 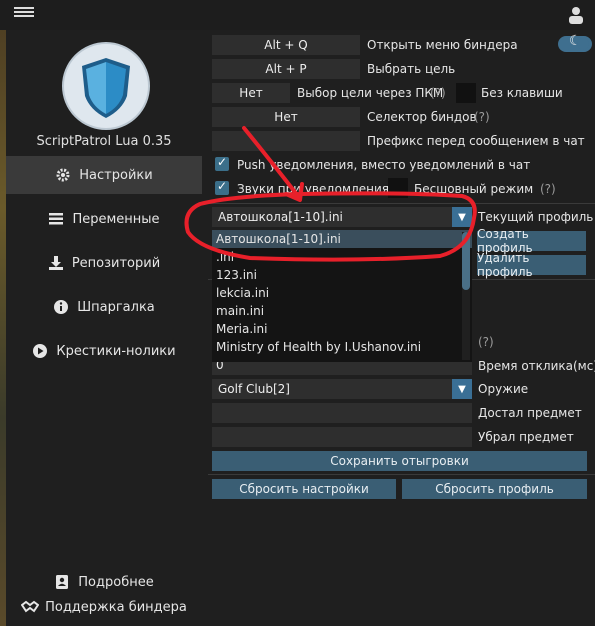 I want to click on dropdown-option: .ini, so click(x=342, y=257).